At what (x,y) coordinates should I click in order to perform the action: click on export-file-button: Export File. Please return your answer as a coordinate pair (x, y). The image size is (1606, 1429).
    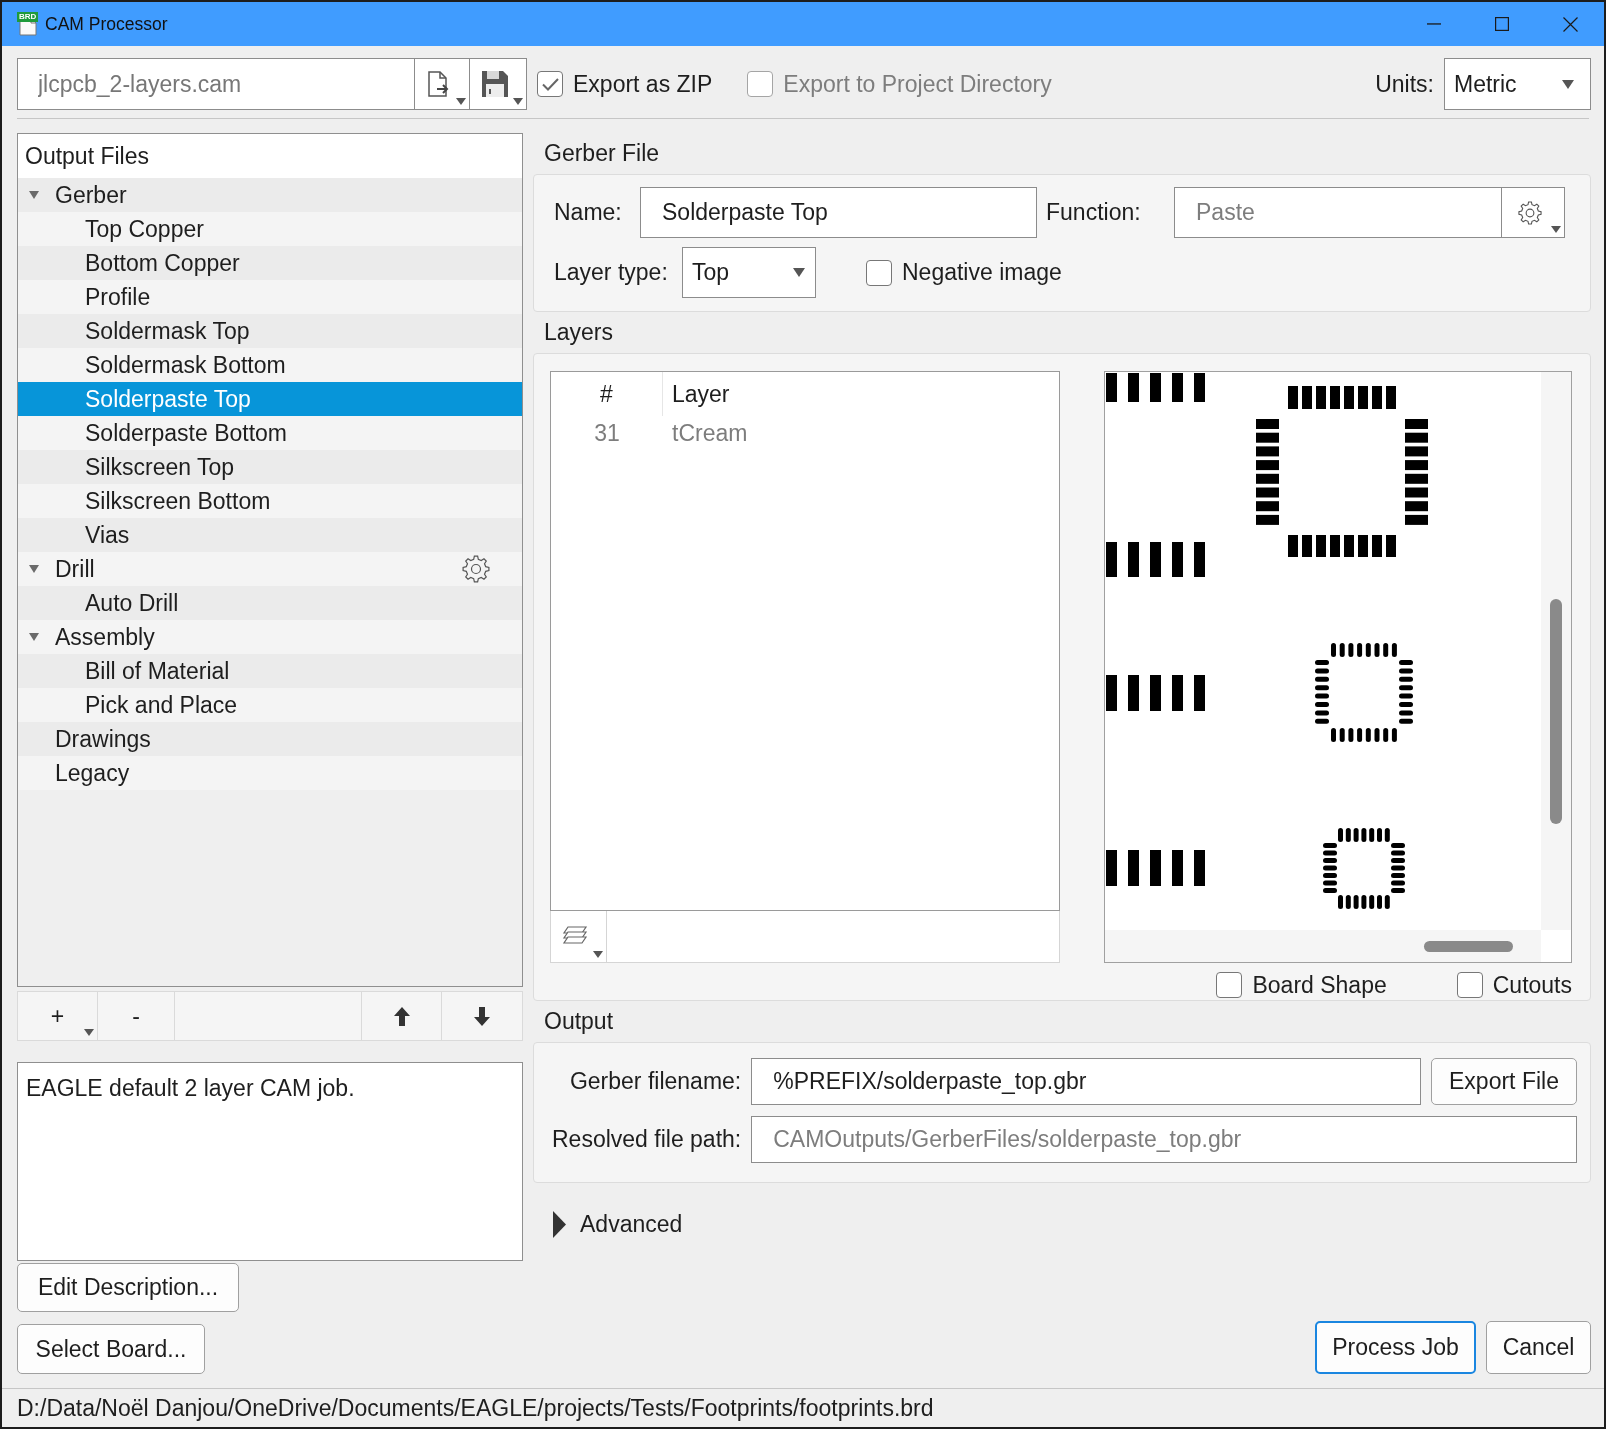
    Looking at the image, I should click on (1504, 1081).